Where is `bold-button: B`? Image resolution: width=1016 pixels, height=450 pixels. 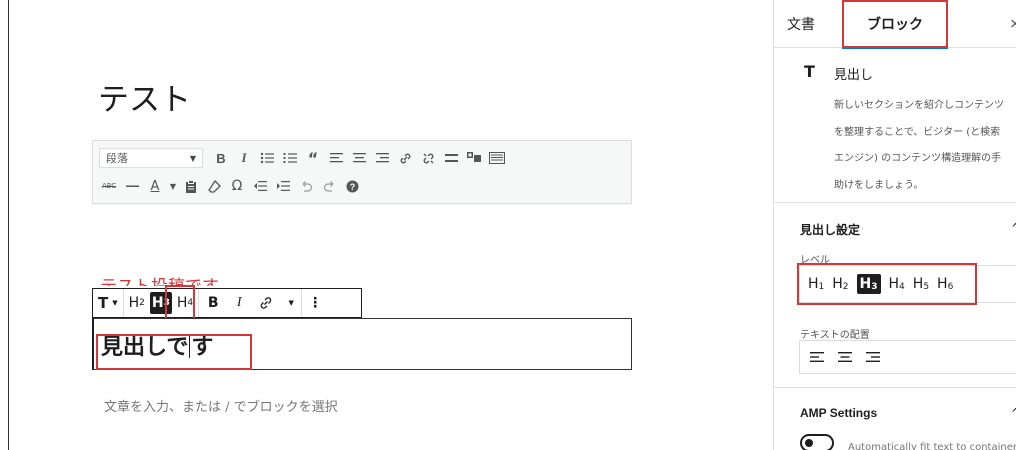
bold-button: B is located at coordinates (213, 303).